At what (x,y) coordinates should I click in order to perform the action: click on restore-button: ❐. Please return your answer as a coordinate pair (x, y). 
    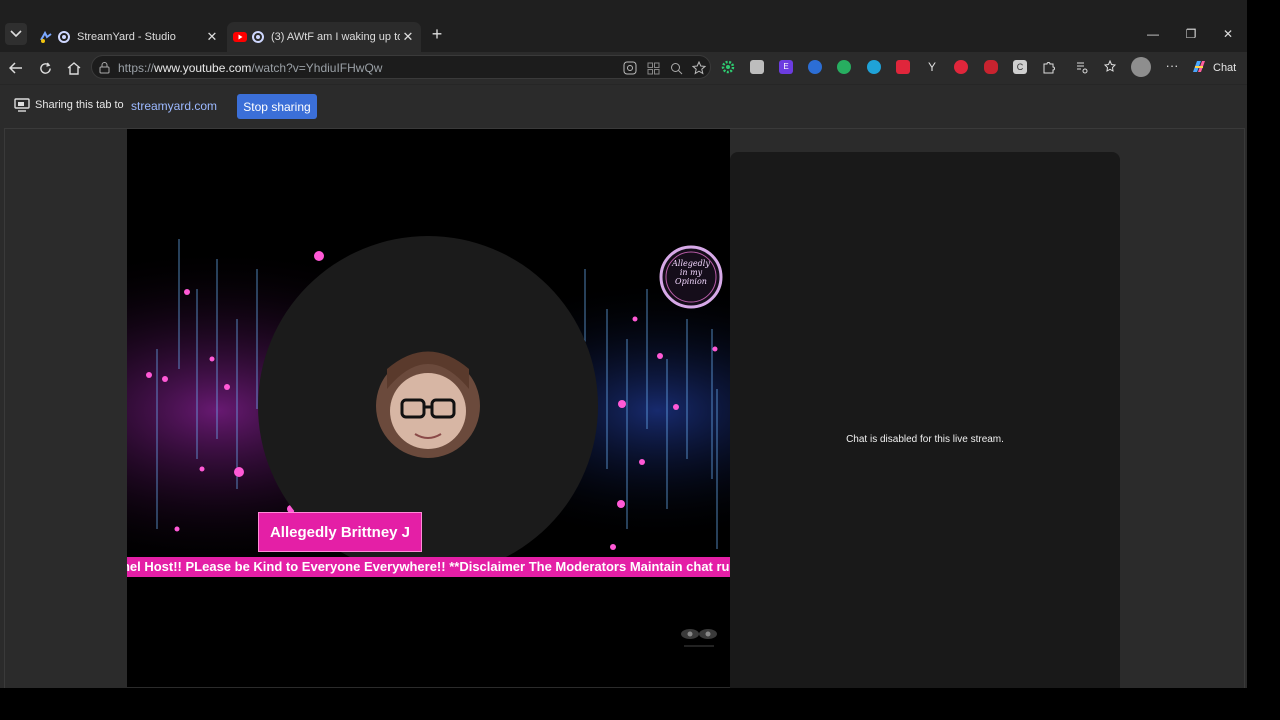
    Looking at the image, I should click on (1191, 34).